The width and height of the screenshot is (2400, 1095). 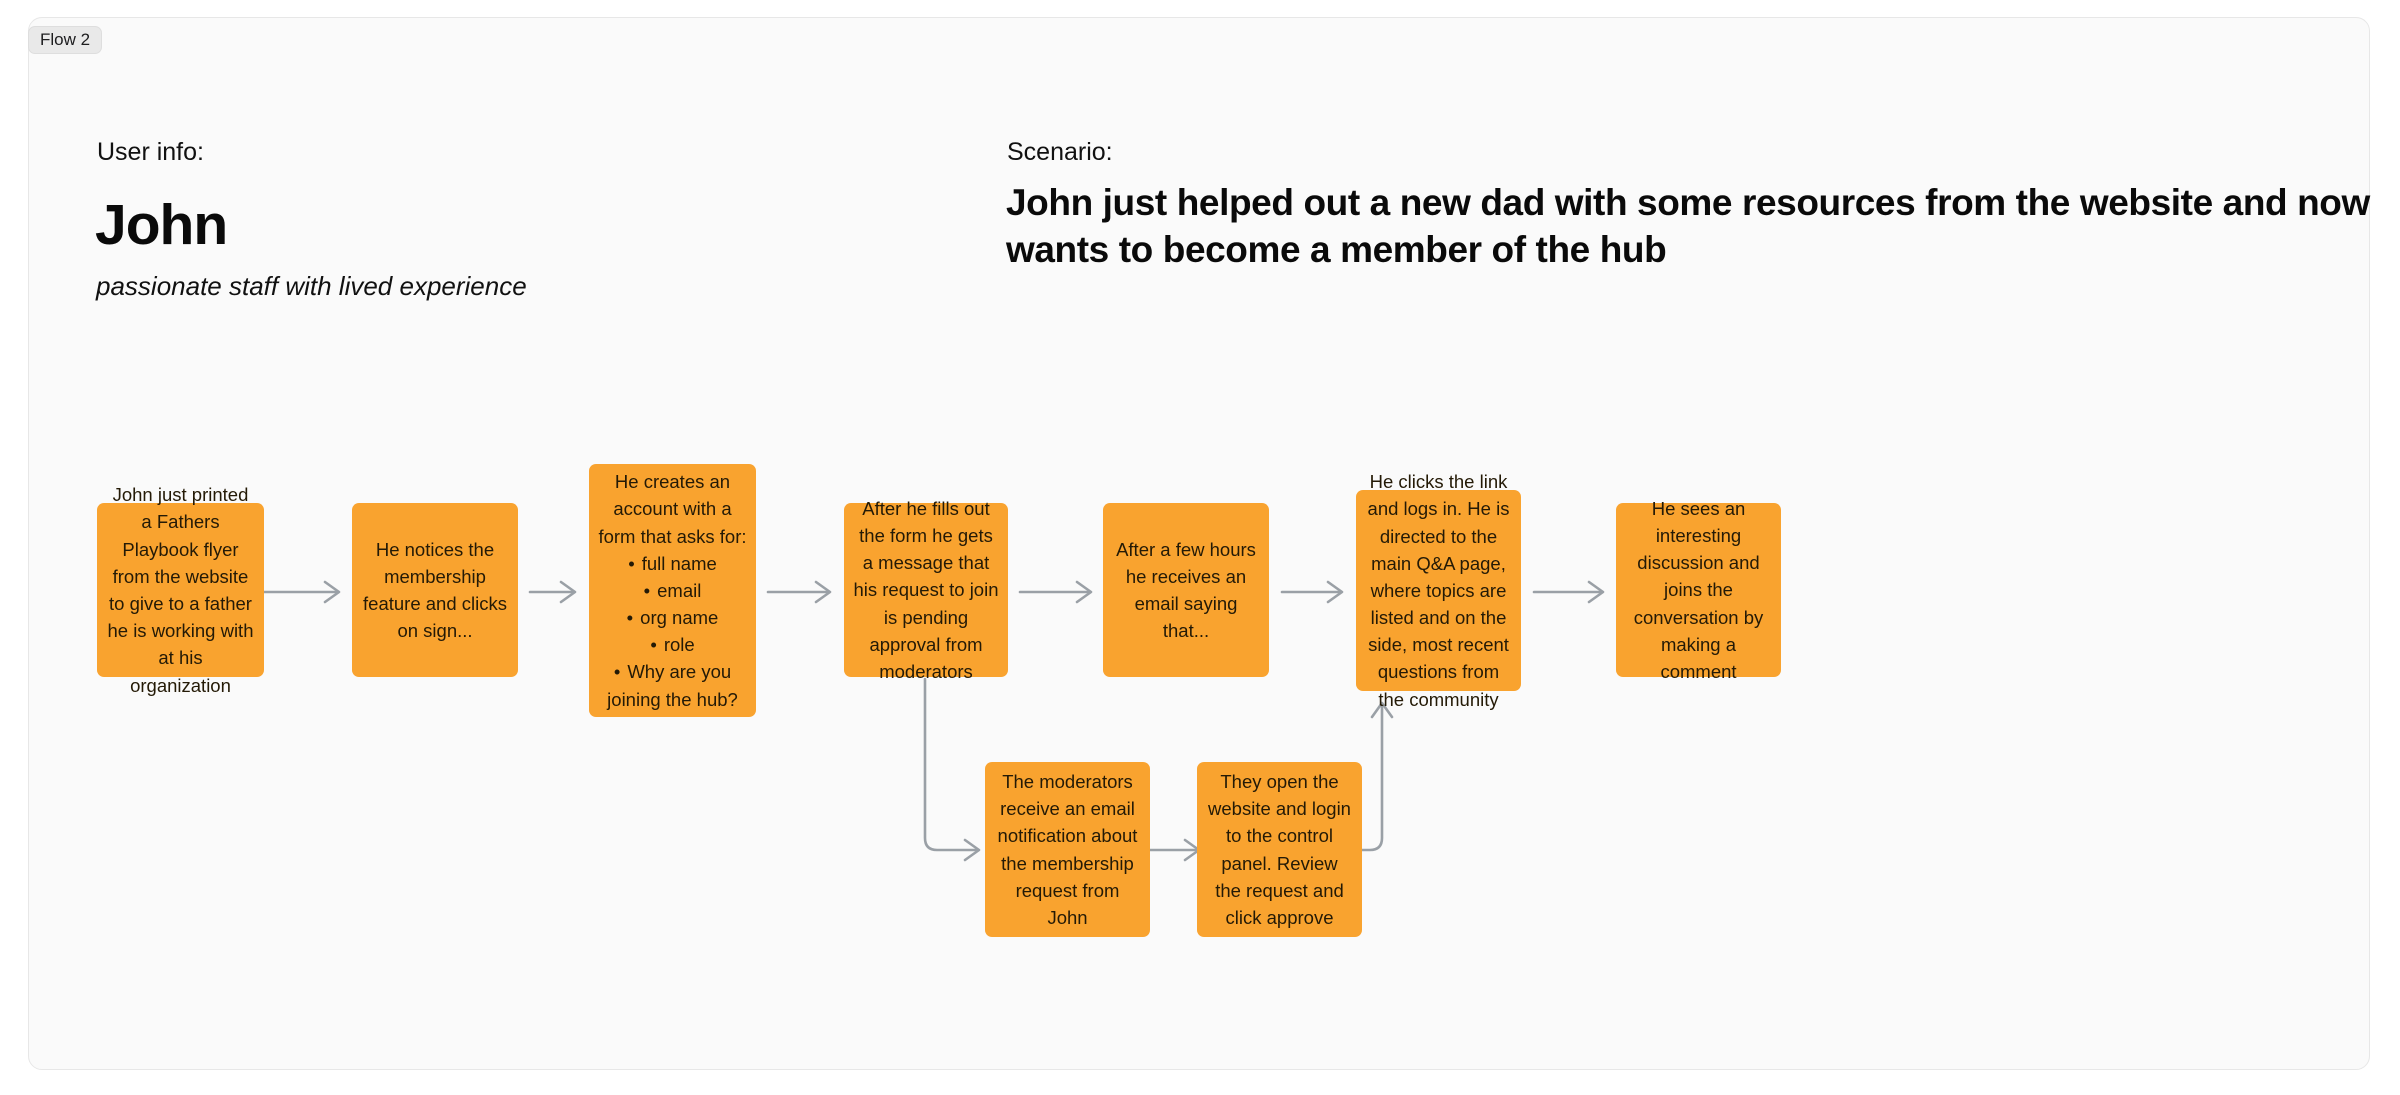 What do you see at coordinates (1060, 152) in the screenshot?
I see `scenario-label: Scenario:` at bounding box center [1060, 152].